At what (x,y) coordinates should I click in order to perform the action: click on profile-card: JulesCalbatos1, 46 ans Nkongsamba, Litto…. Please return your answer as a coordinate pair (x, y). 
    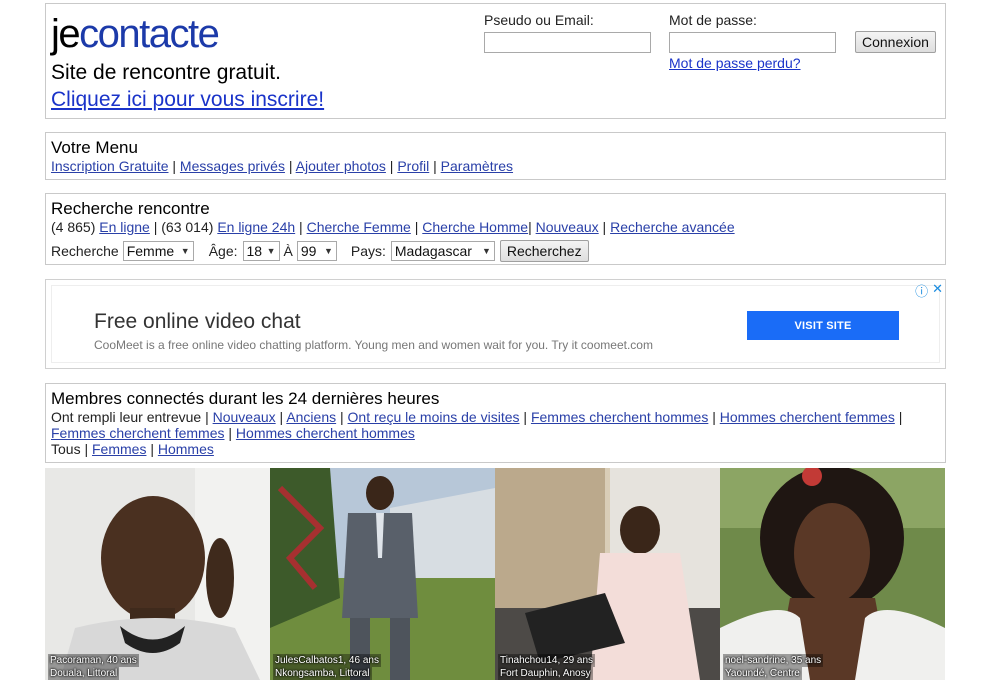
    Looking at the image, I should click on (382, 574).